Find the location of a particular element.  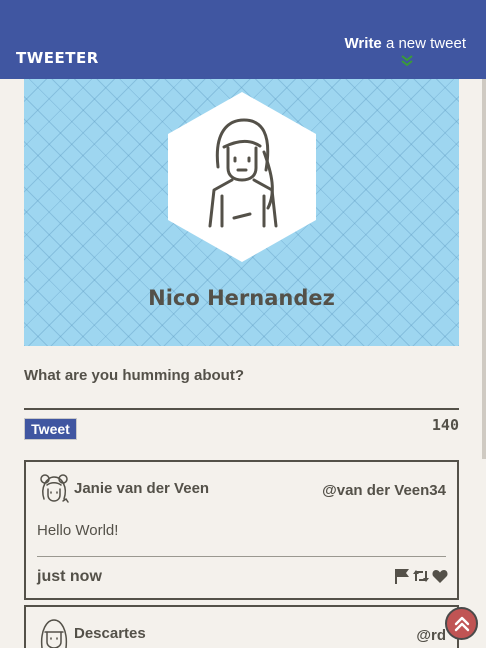

heart-icon is located at coordinates (440, 576).